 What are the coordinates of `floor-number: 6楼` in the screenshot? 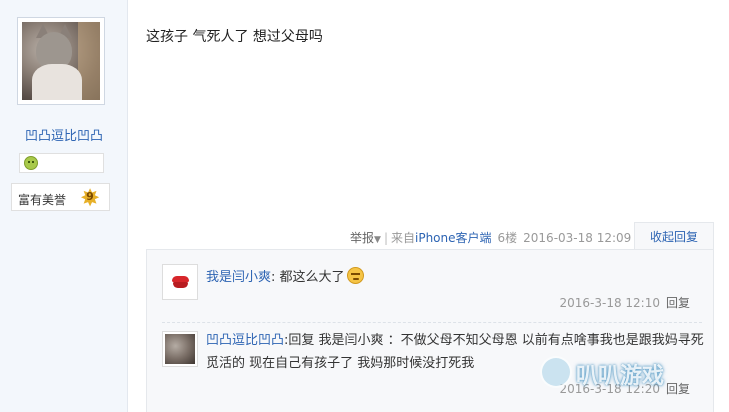 It's located at (507, 238).